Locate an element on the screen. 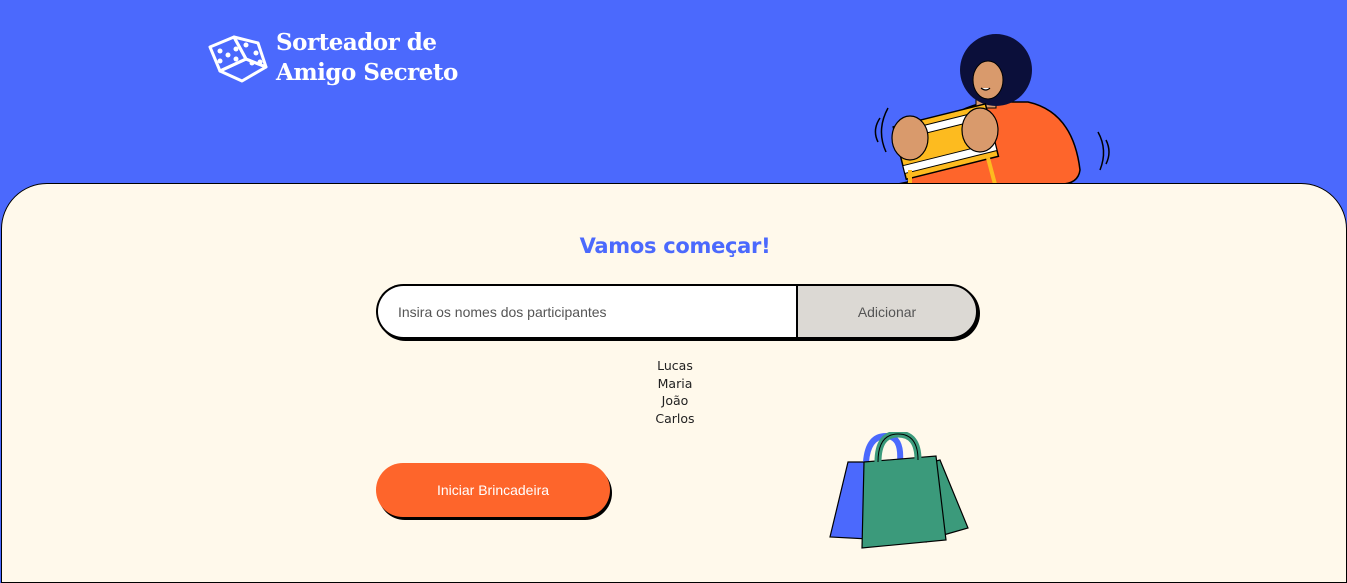  list-item: Maria is located at coordinates (675, 383).